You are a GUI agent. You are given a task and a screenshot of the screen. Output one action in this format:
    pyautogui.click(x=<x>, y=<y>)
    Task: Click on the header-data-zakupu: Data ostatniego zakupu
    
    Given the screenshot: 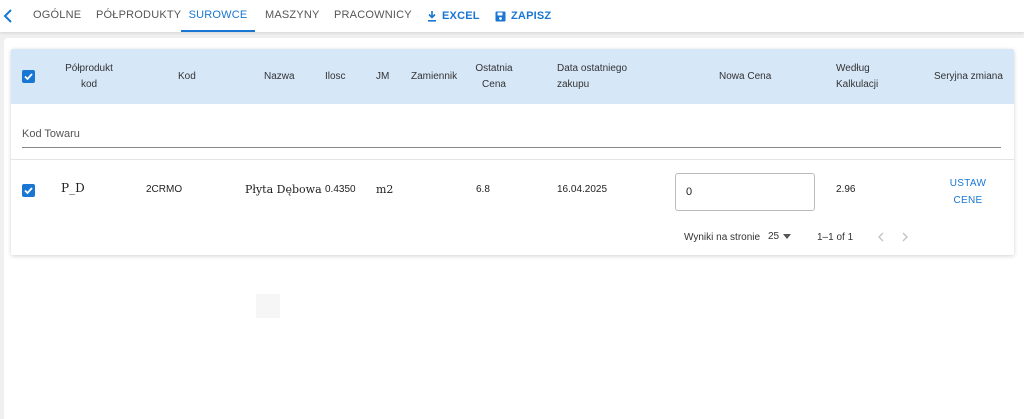 What is the action you would take?
    pyautogui.click(x=592, y=77)
    